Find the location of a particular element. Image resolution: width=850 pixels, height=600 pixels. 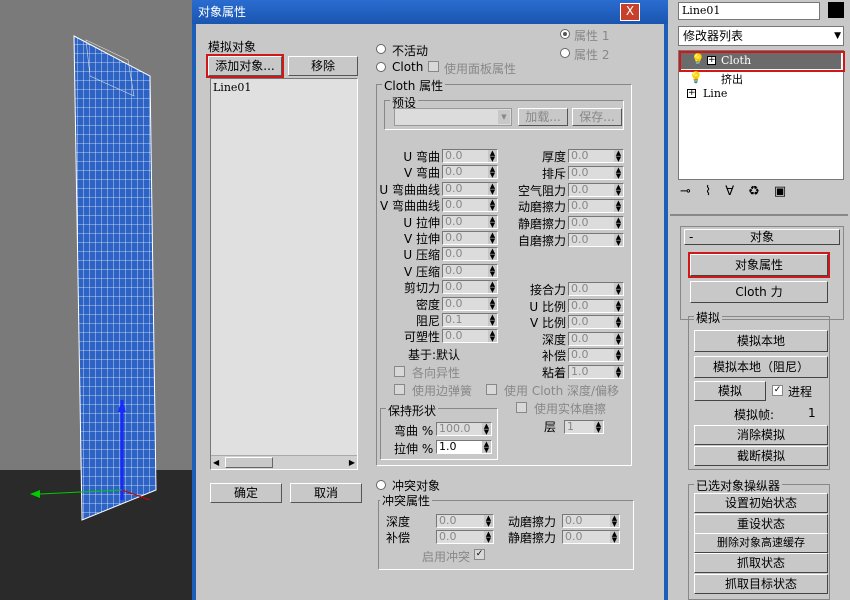

stretch-pct-spinner: 1.0 ▲ ▼ is located at coordinates (464, 447).